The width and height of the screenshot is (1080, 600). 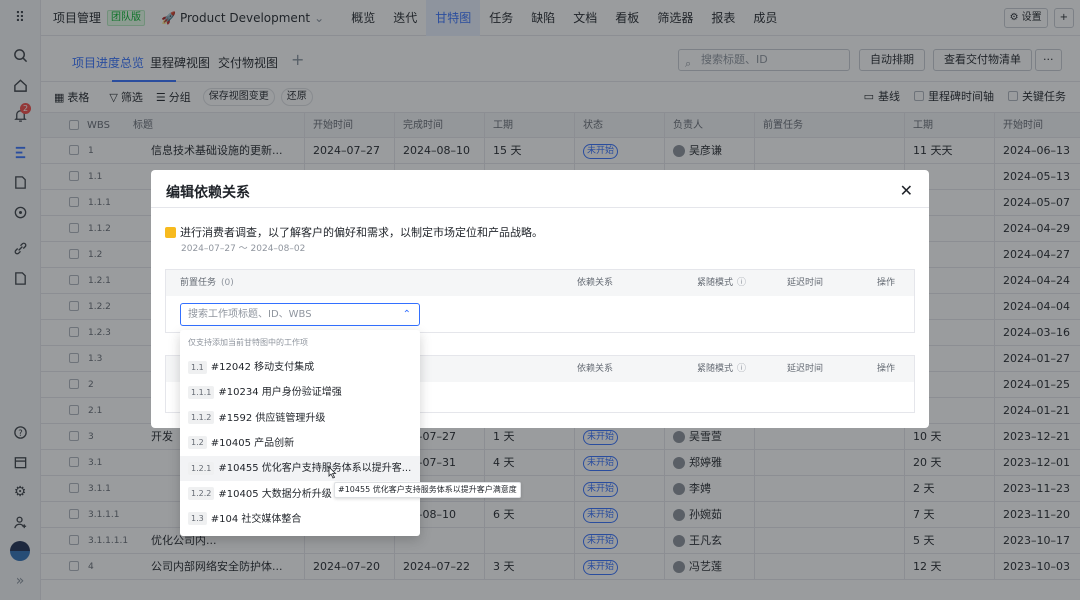 What do you see at coordinates (201, 418) in the screenshot?
I see `option-wbs: 1.1.2` at bounding box center [201, 418].